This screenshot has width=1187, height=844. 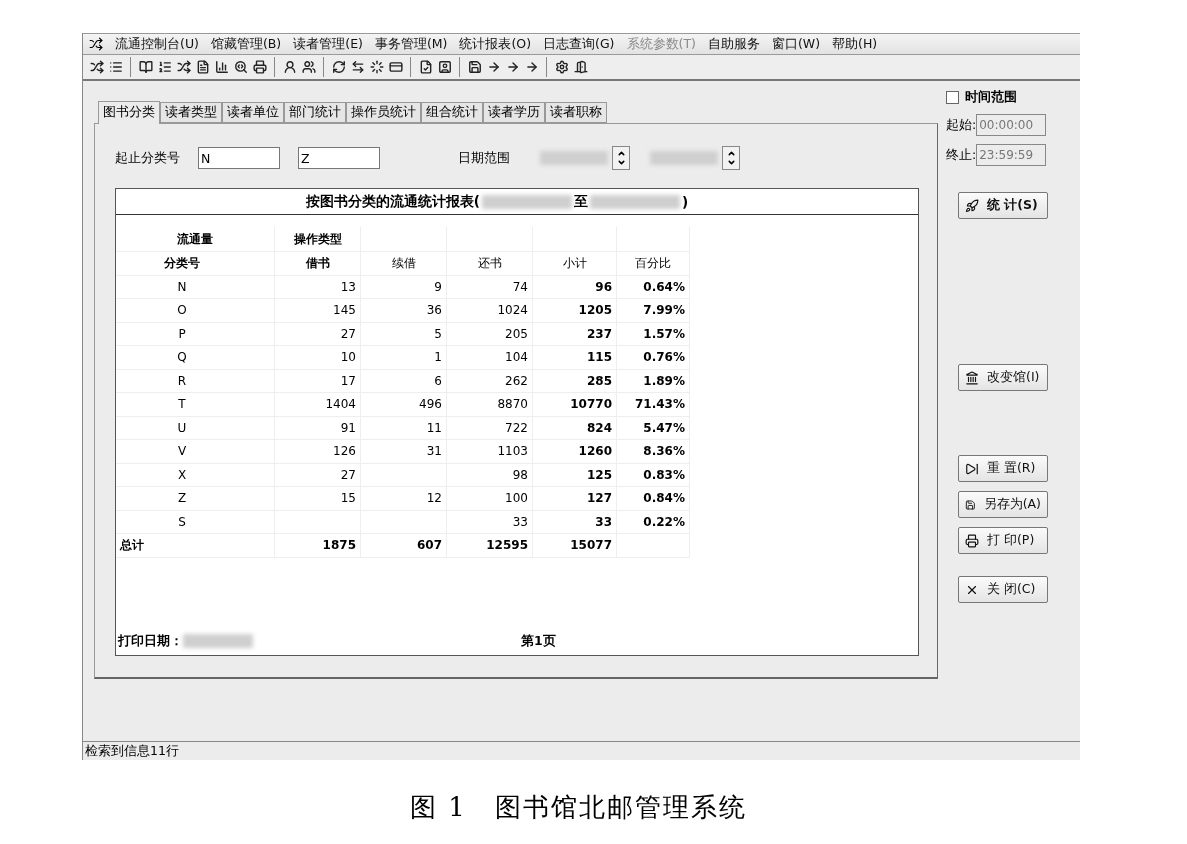 I want to click on menu-item: 窗口(W), so click(x=795, y=44).